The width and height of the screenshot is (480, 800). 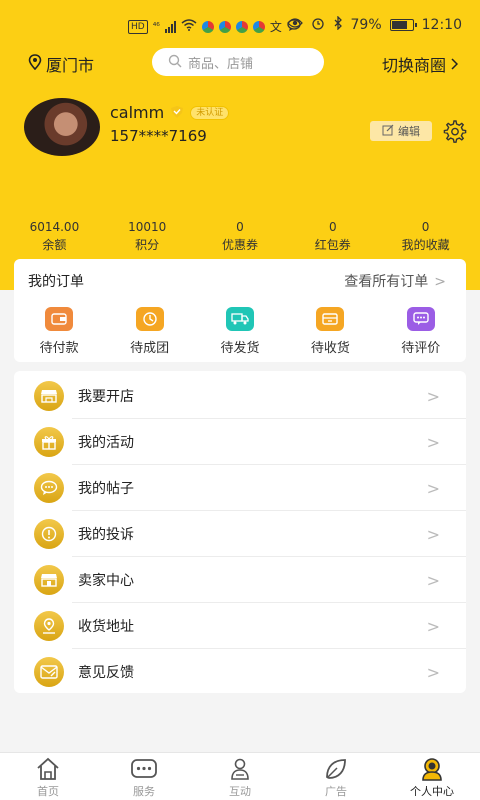 What do you see at coordinates (156, 26) in the screenshot?
I see `network-type: ⁴⁶` at bounding box center [156, 26].